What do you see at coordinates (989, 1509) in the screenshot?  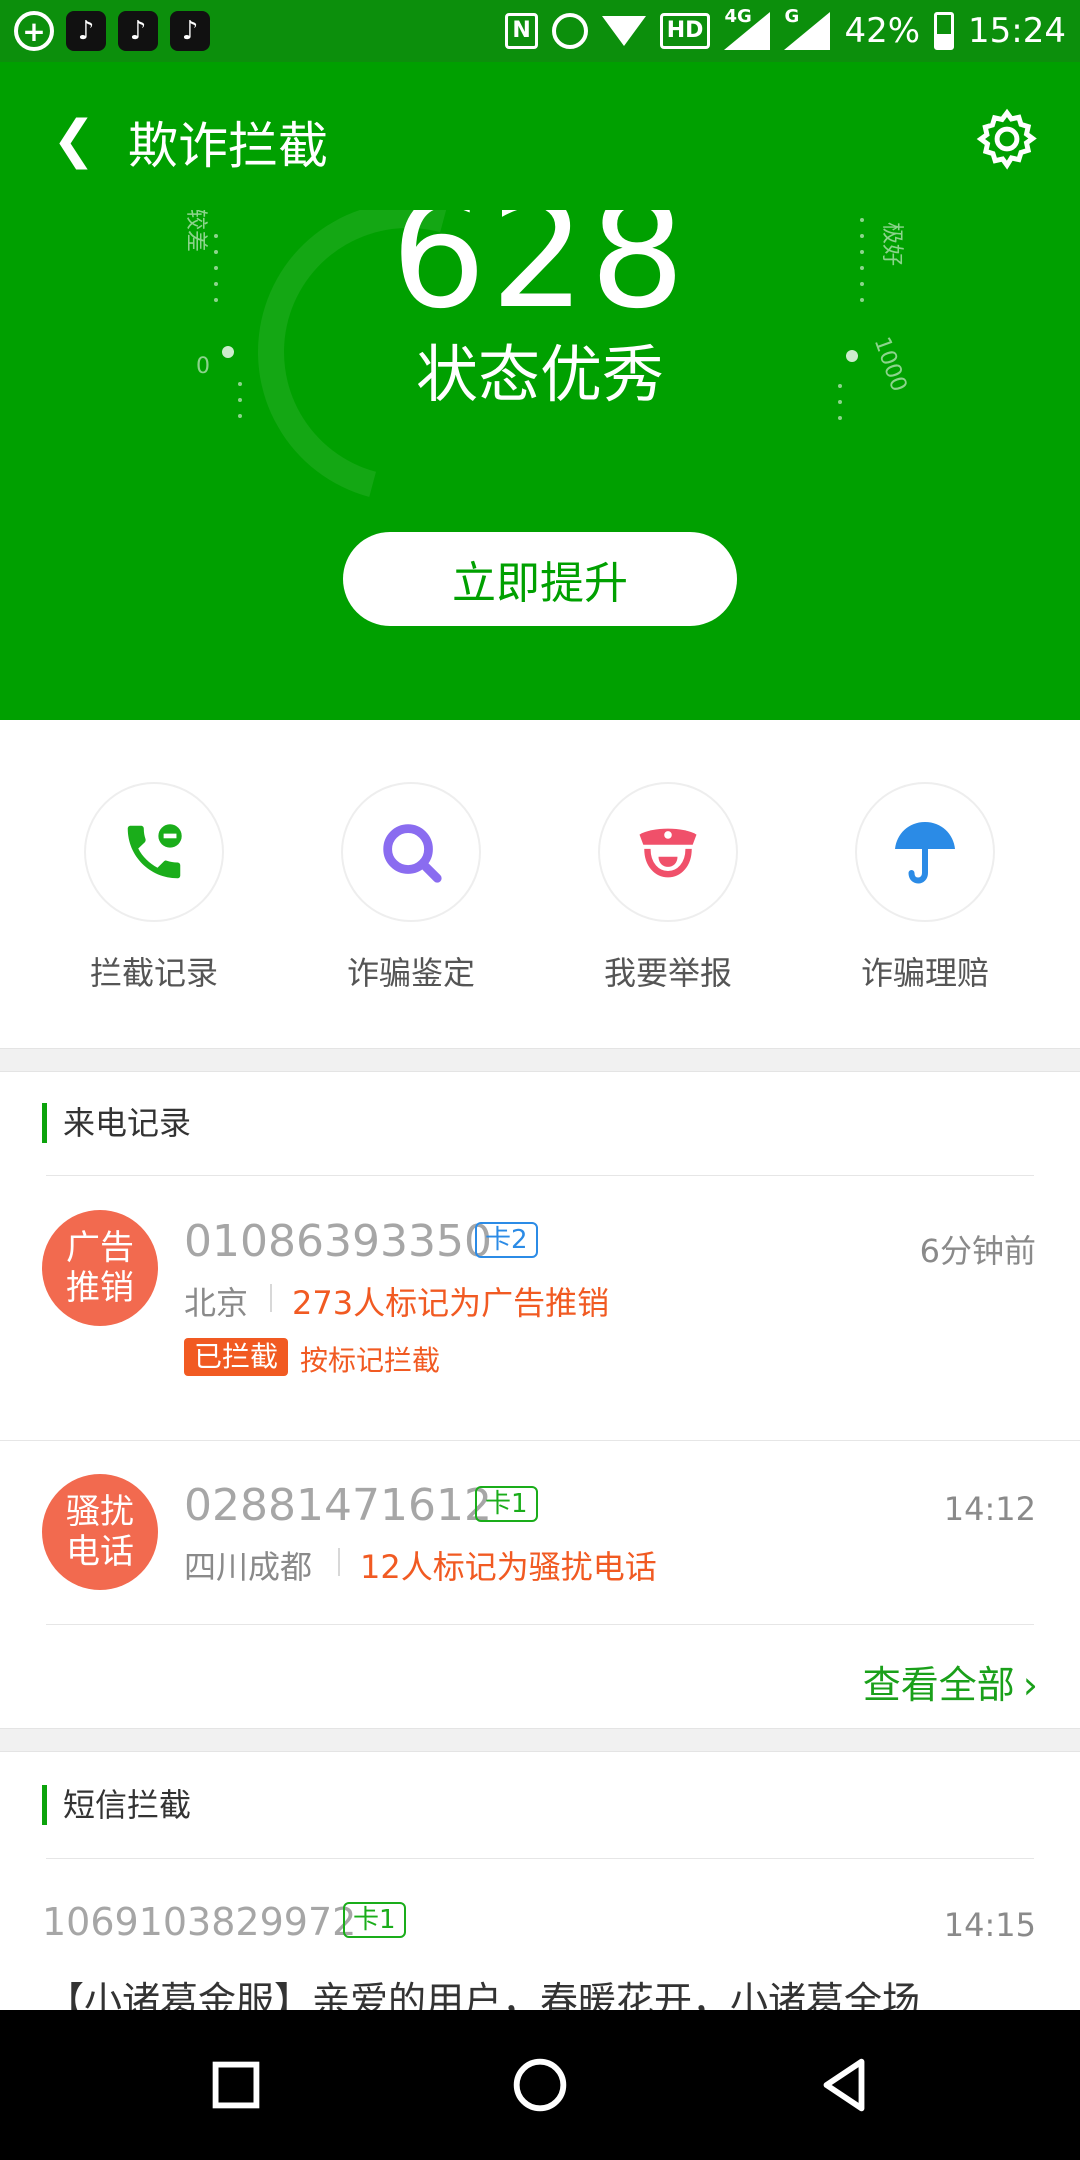 I see `call-time: 14:12` at bounding box center [989, 1509].